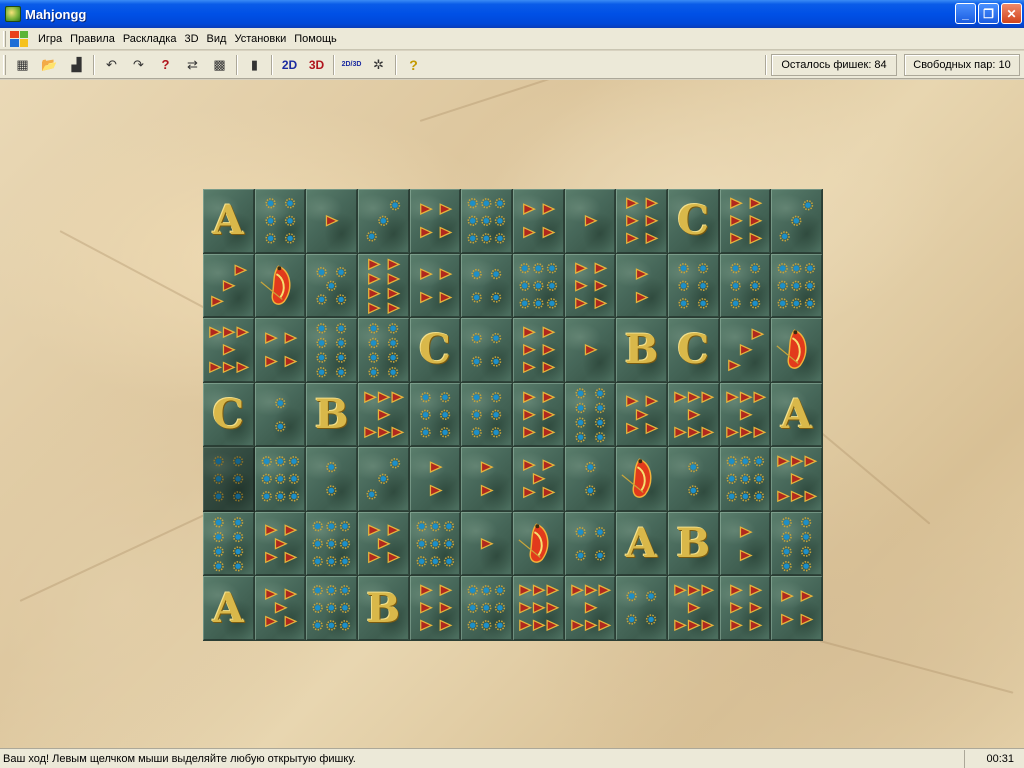 The height and width of the screenshot is (768, 1024). What do you see at coordinates (1011, 13) in the screenshot?
I see `close-button: ✕` at bounding box center [1011, 13].